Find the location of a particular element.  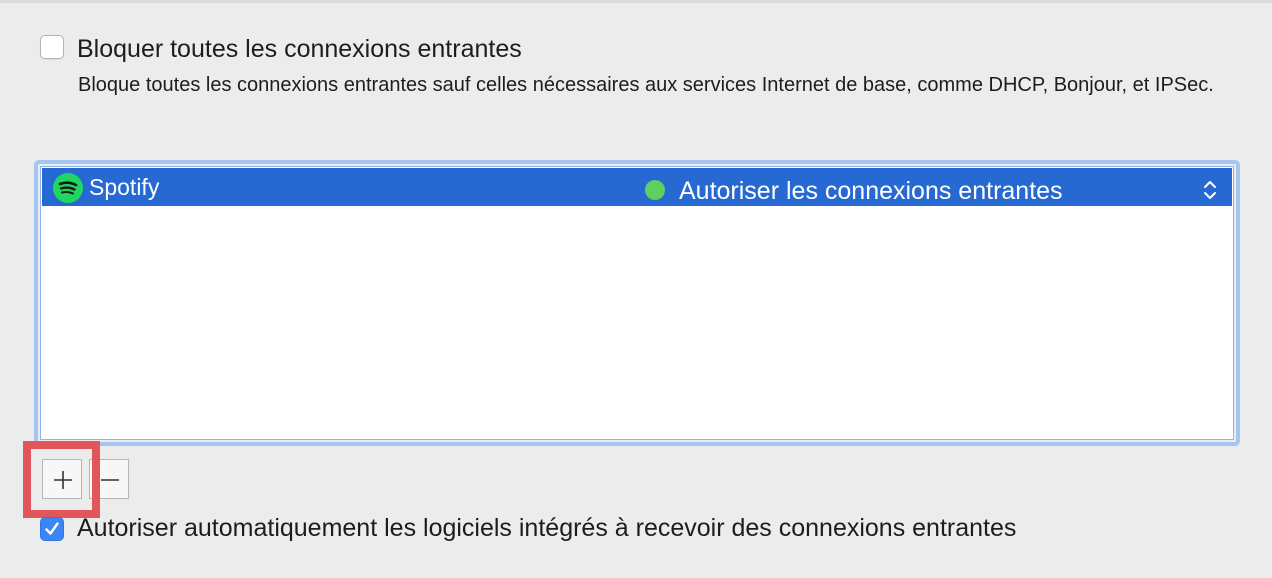

auto-allow-checkbox is located at coordinates (52, 529).